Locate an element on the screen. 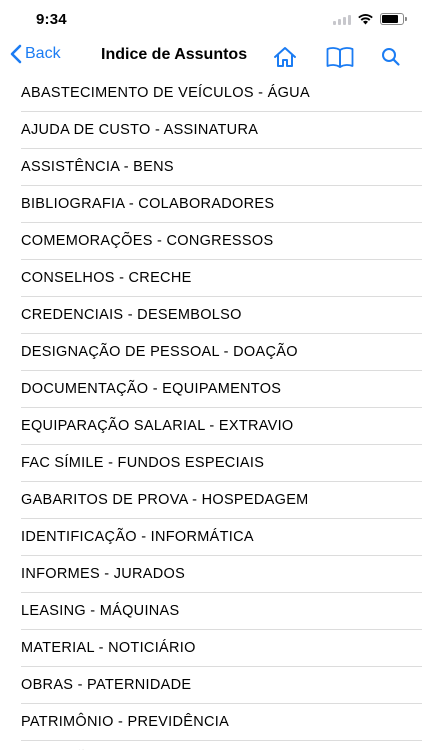  list-item: ABASTECIMENTO DE VEÍCULOS - ÁGUA is located at coordinates (211, 93).